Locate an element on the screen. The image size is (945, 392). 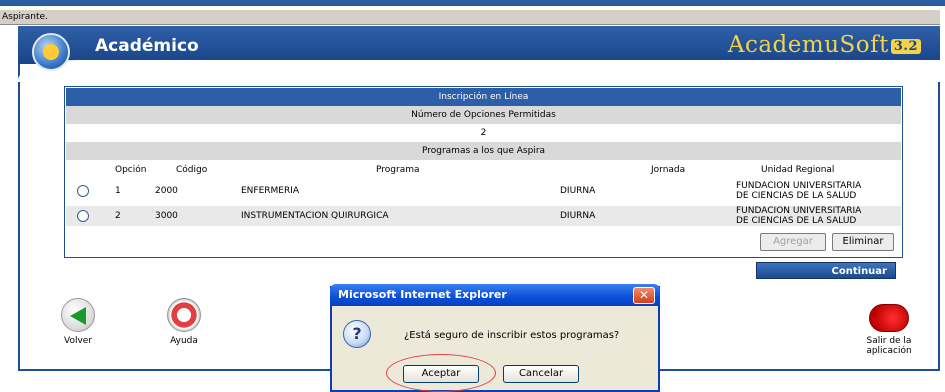
ayuda-button: Ayuda is located at coordinates (184, 322).